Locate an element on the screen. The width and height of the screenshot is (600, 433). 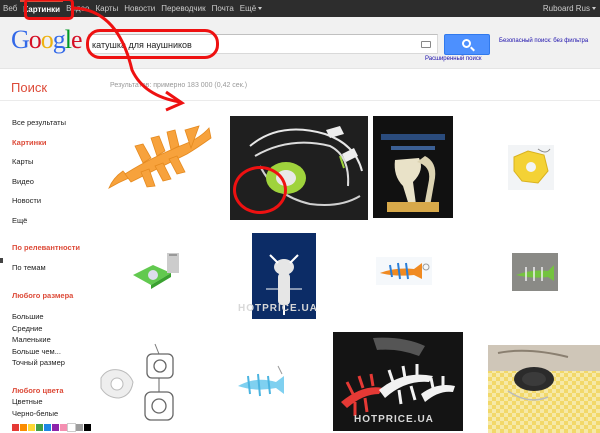
sort-by-topic: По темам is located at coordinates (29, 269).